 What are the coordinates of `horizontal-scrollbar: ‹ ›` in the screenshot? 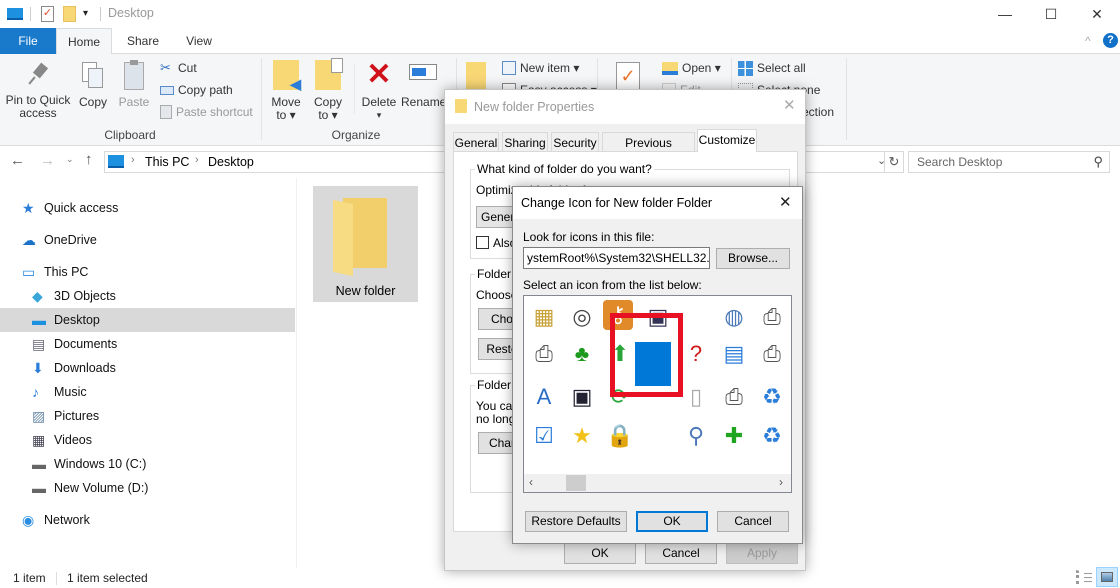 It's located at (657, 483).